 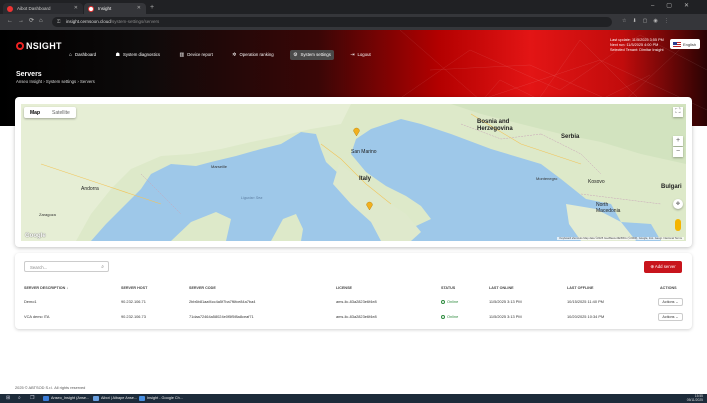 I want to click on browser-tab: Aibot Dashboard ✕, so click(x=43, y=8).